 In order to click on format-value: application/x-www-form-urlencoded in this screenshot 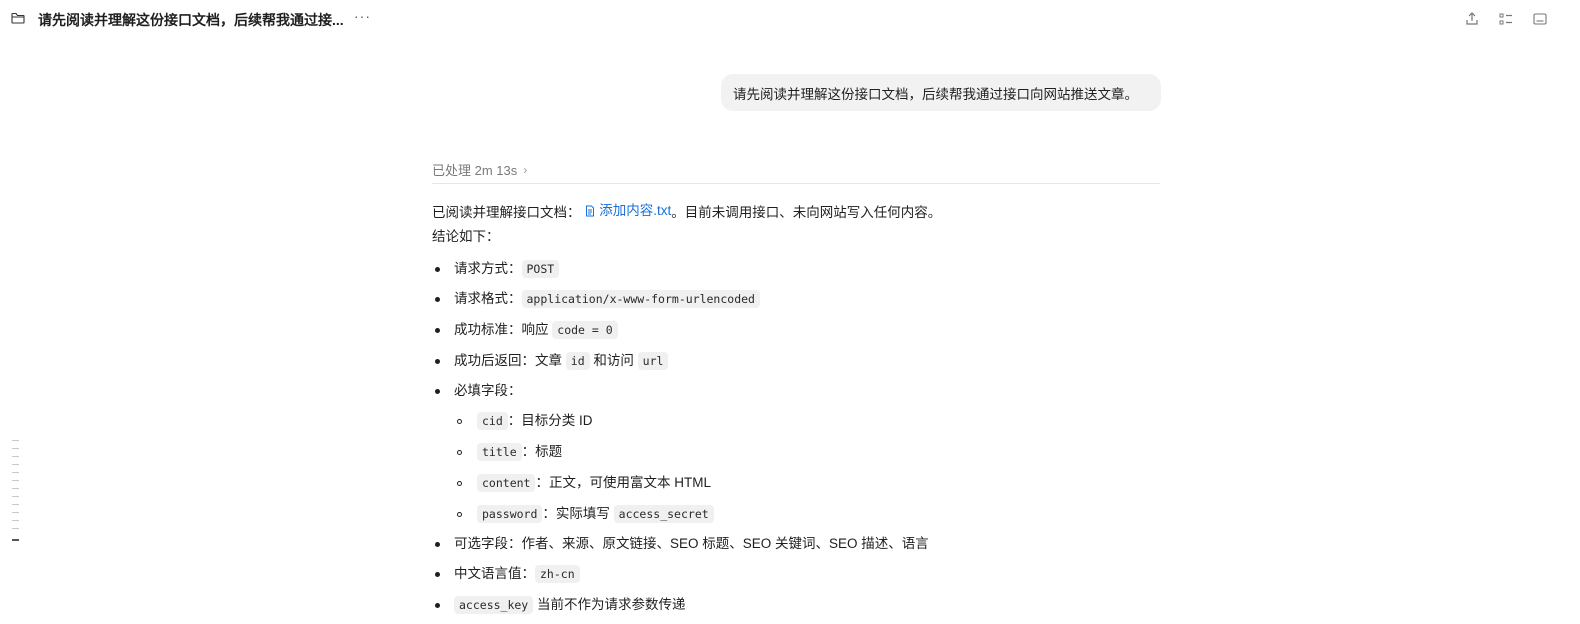, I will do `click(640, 299)`.